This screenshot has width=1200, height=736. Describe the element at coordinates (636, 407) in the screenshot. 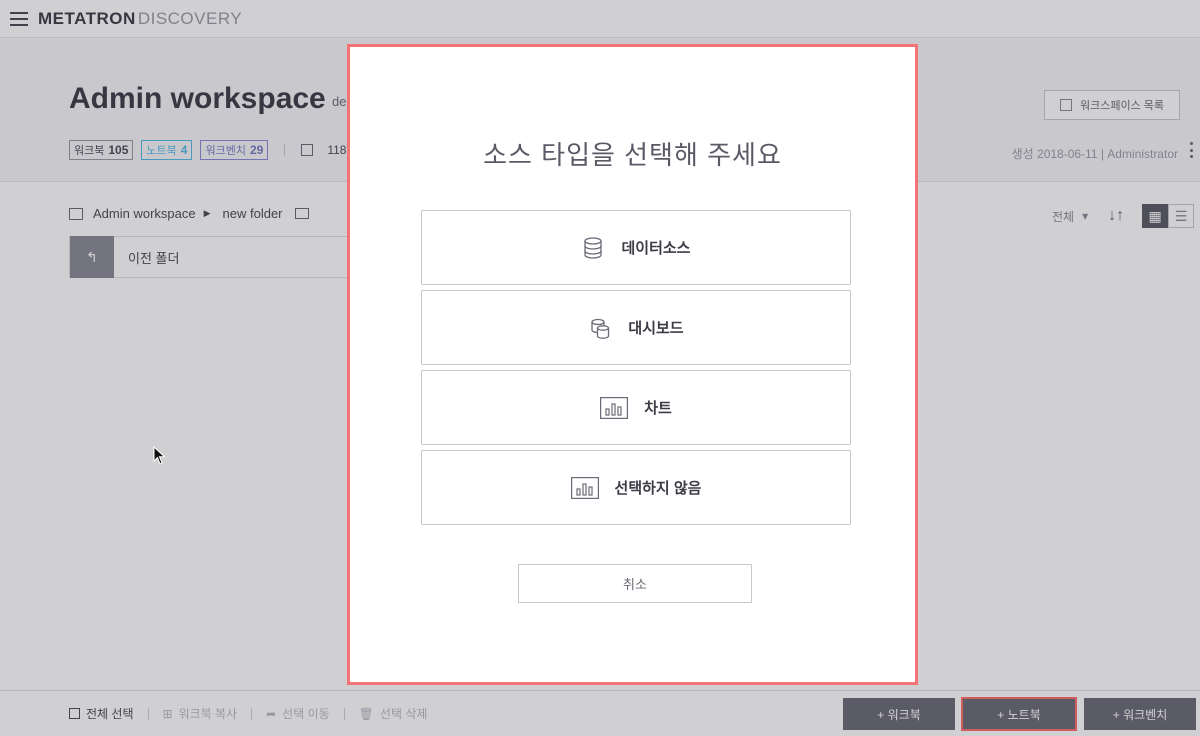

I see `option-chart: 차트` at that location.